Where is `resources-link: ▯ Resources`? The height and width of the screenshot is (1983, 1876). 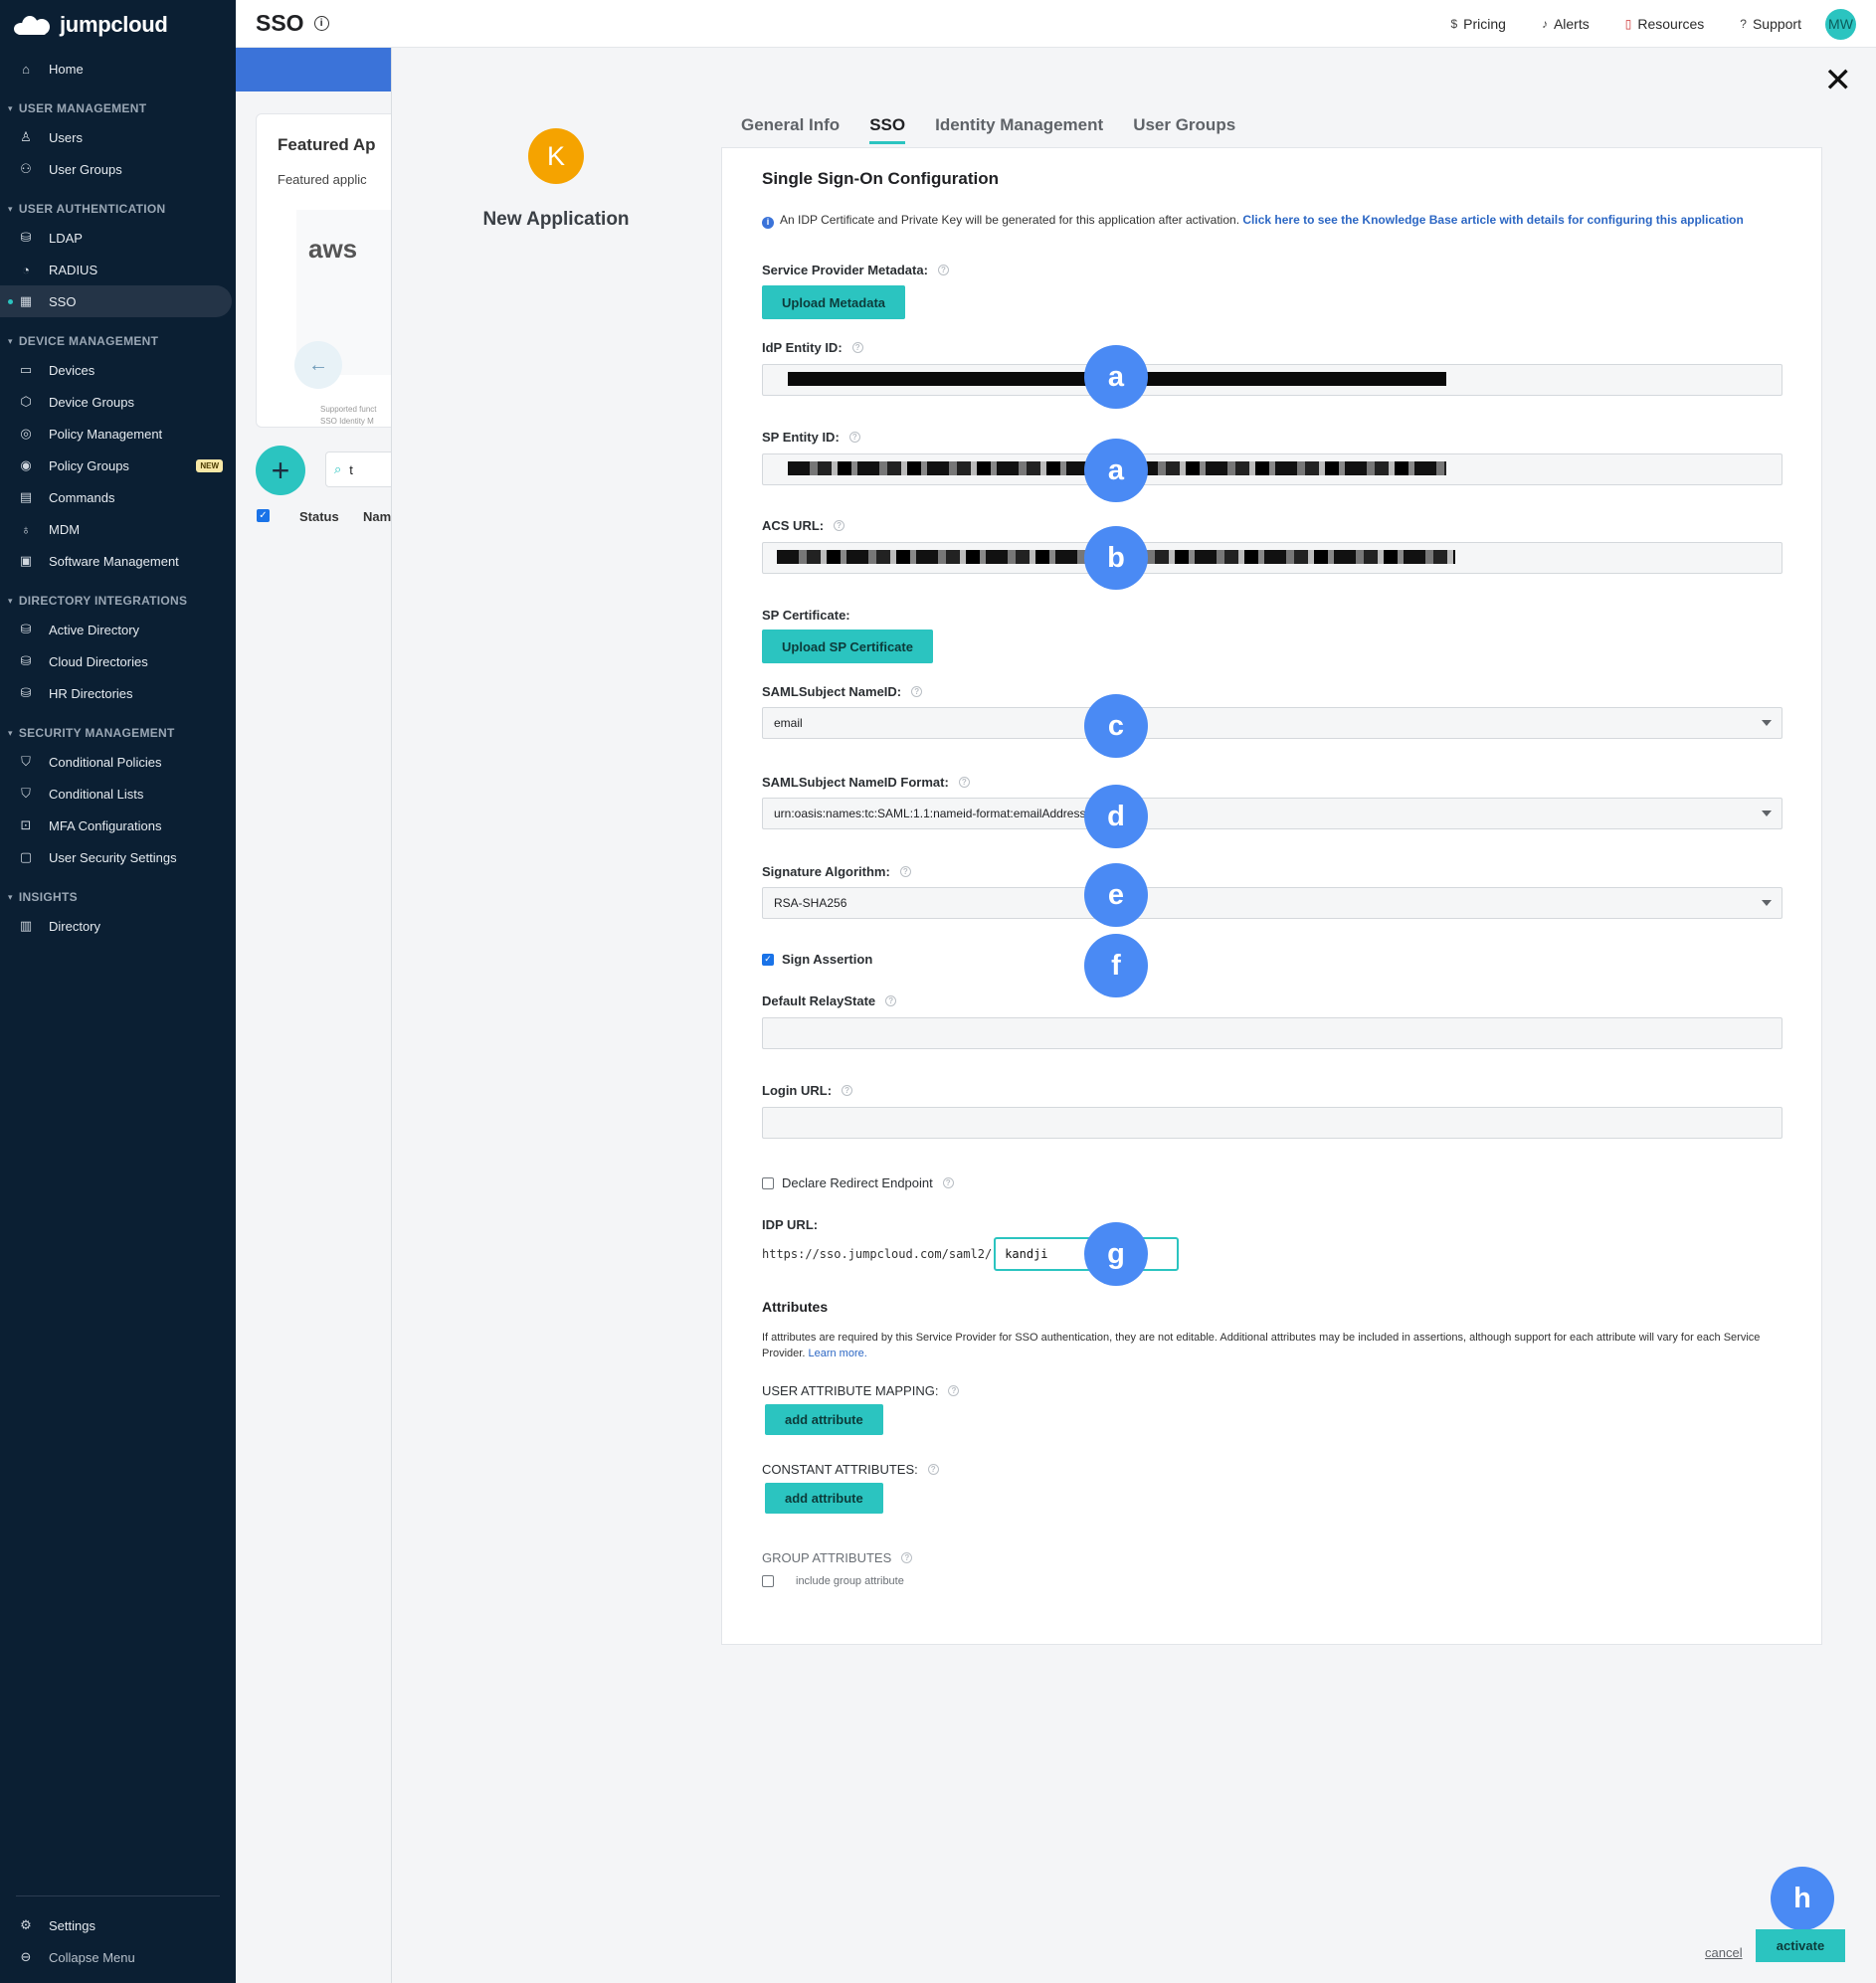 resources-link: ▯ Resources is located at coordinates (1665, 24).